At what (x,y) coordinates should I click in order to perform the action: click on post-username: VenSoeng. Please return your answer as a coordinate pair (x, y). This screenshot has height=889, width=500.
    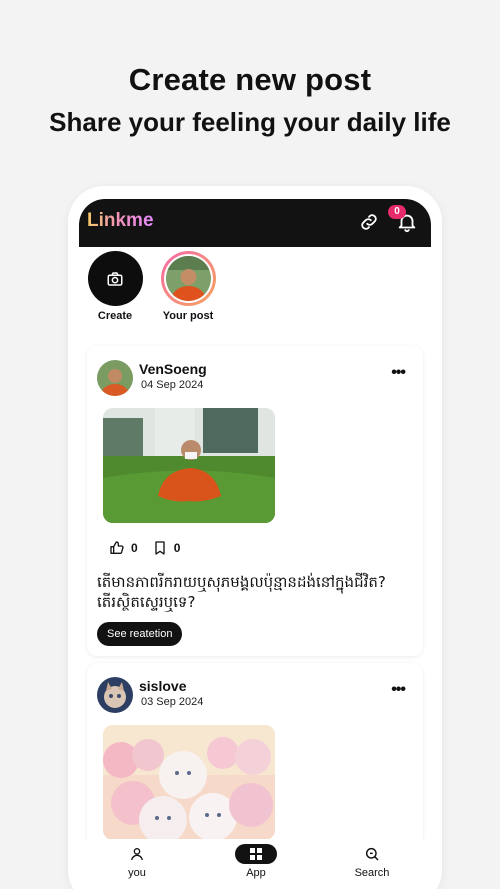
    Looking at the image, I should click on (173, 369).